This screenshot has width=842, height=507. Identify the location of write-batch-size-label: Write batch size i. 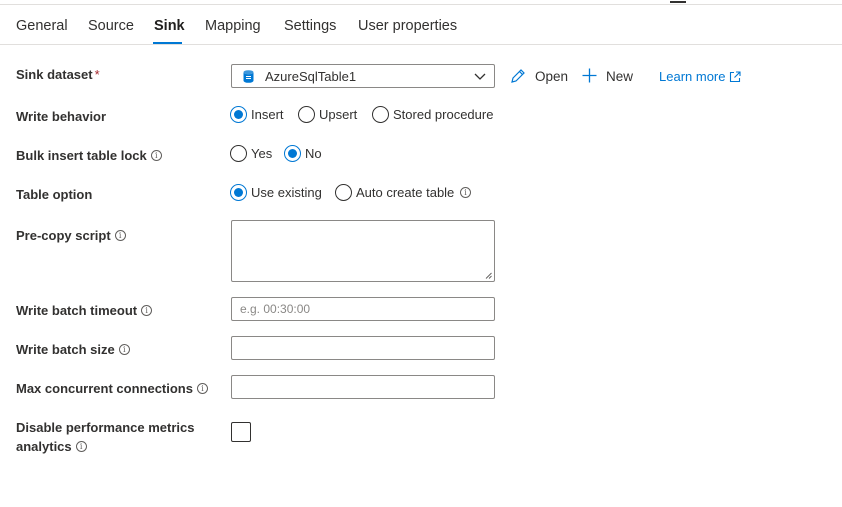
(73, 349).